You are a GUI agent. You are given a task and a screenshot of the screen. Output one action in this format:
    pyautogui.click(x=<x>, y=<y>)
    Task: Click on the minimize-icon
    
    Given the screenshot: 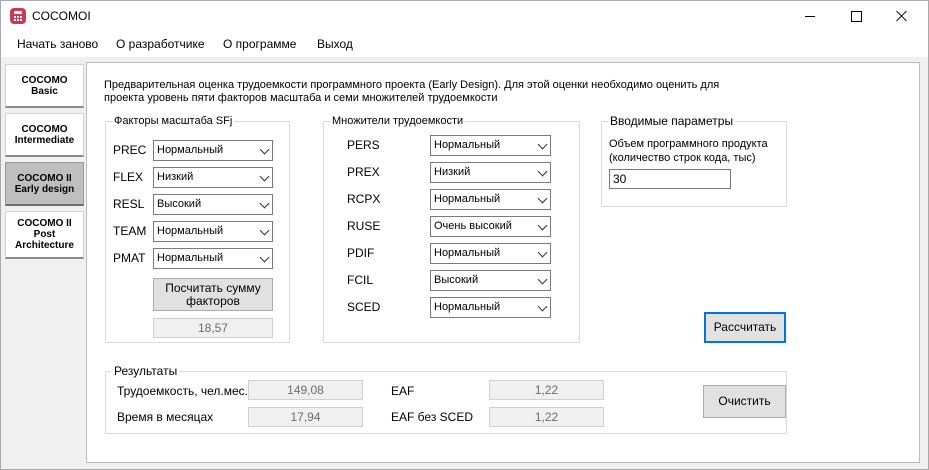 What is the action you would take?
    pyautogui.click(x=810, y=16)
    